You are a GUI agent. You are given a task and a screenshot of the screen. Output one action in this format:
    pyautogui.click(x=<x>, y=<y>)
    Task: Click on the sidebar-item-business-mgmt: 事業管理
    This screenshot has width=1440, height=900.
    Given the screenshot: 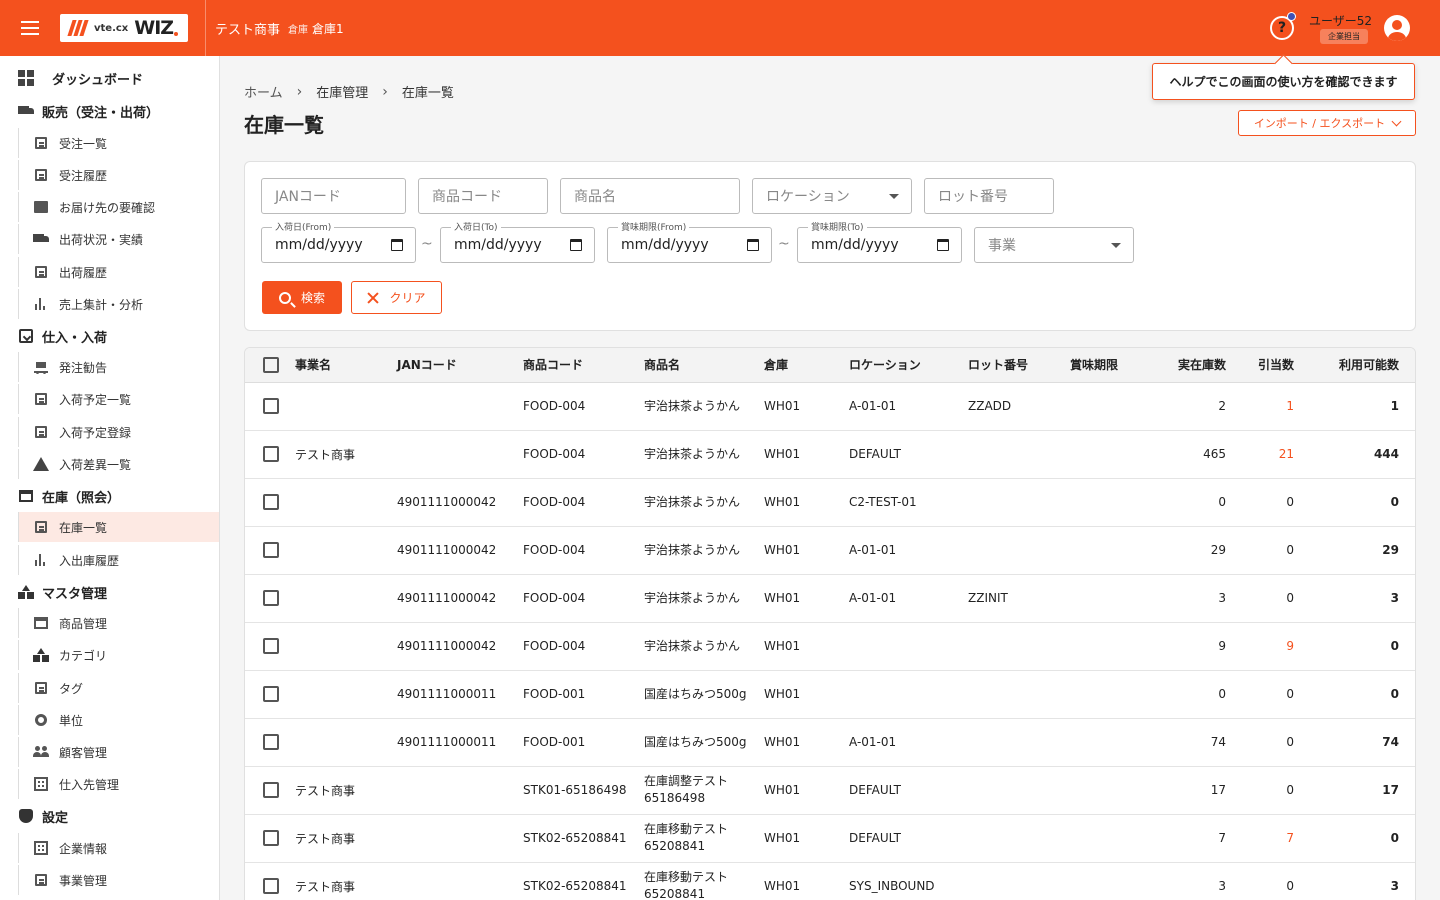 What is the action you would take?
    pyautogui.click(x=118, y=880)
    